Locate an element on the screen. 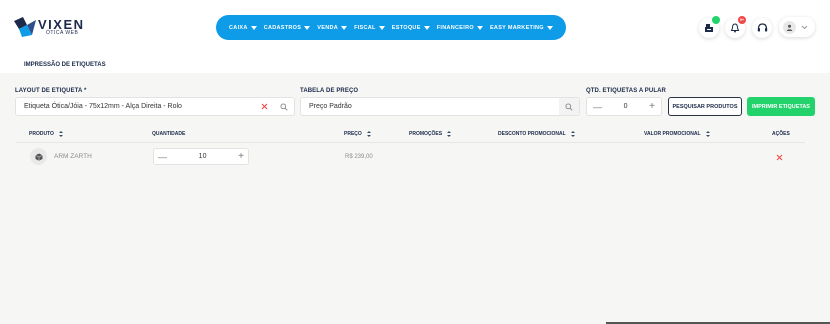  nav-label: EASY MARKETING is located at coordinates (516, 27).